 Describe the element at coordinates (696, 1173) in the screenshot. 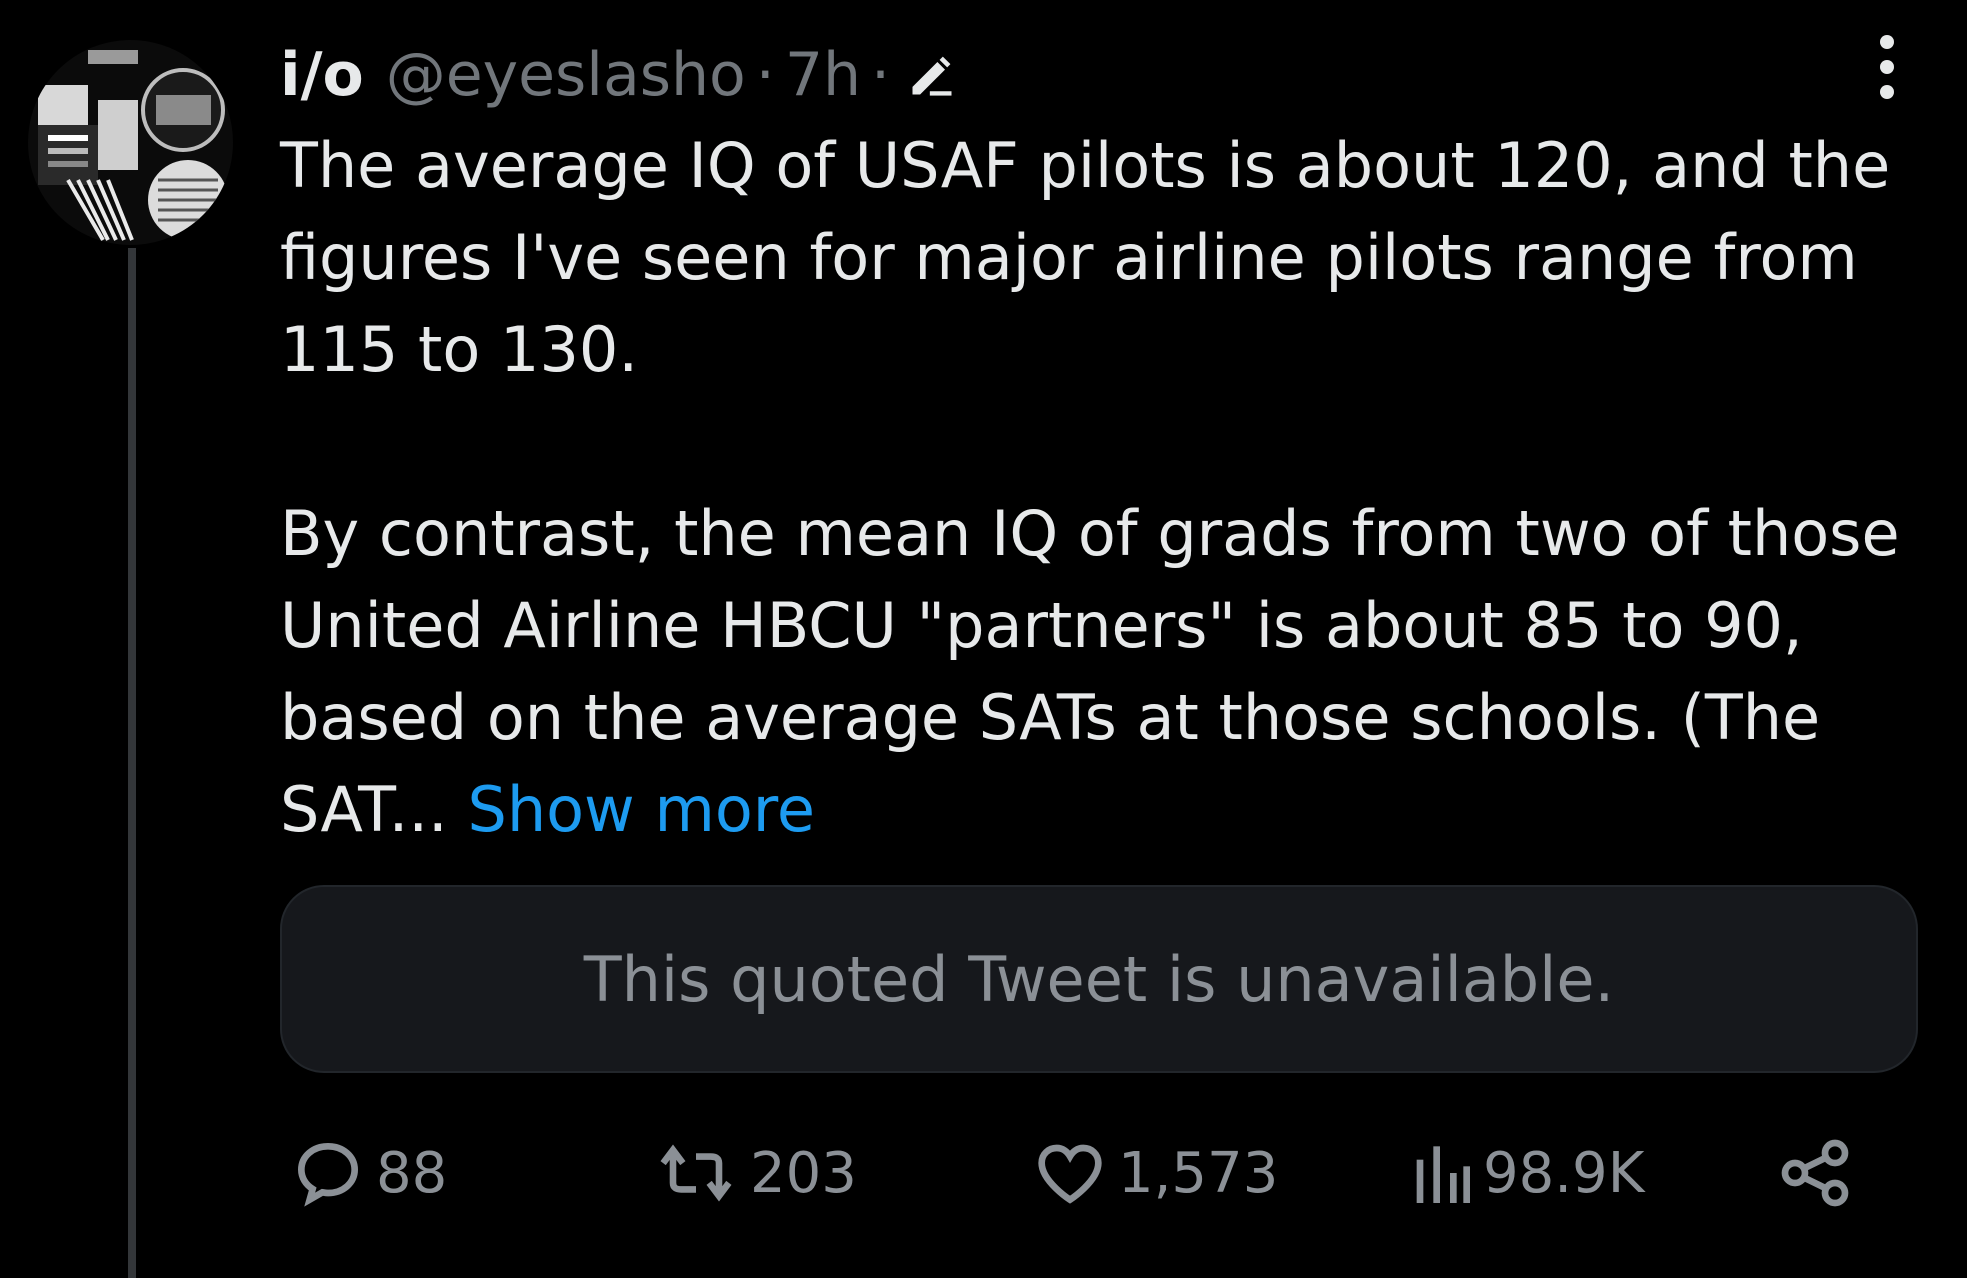

I see `retweet-icon` at that location.